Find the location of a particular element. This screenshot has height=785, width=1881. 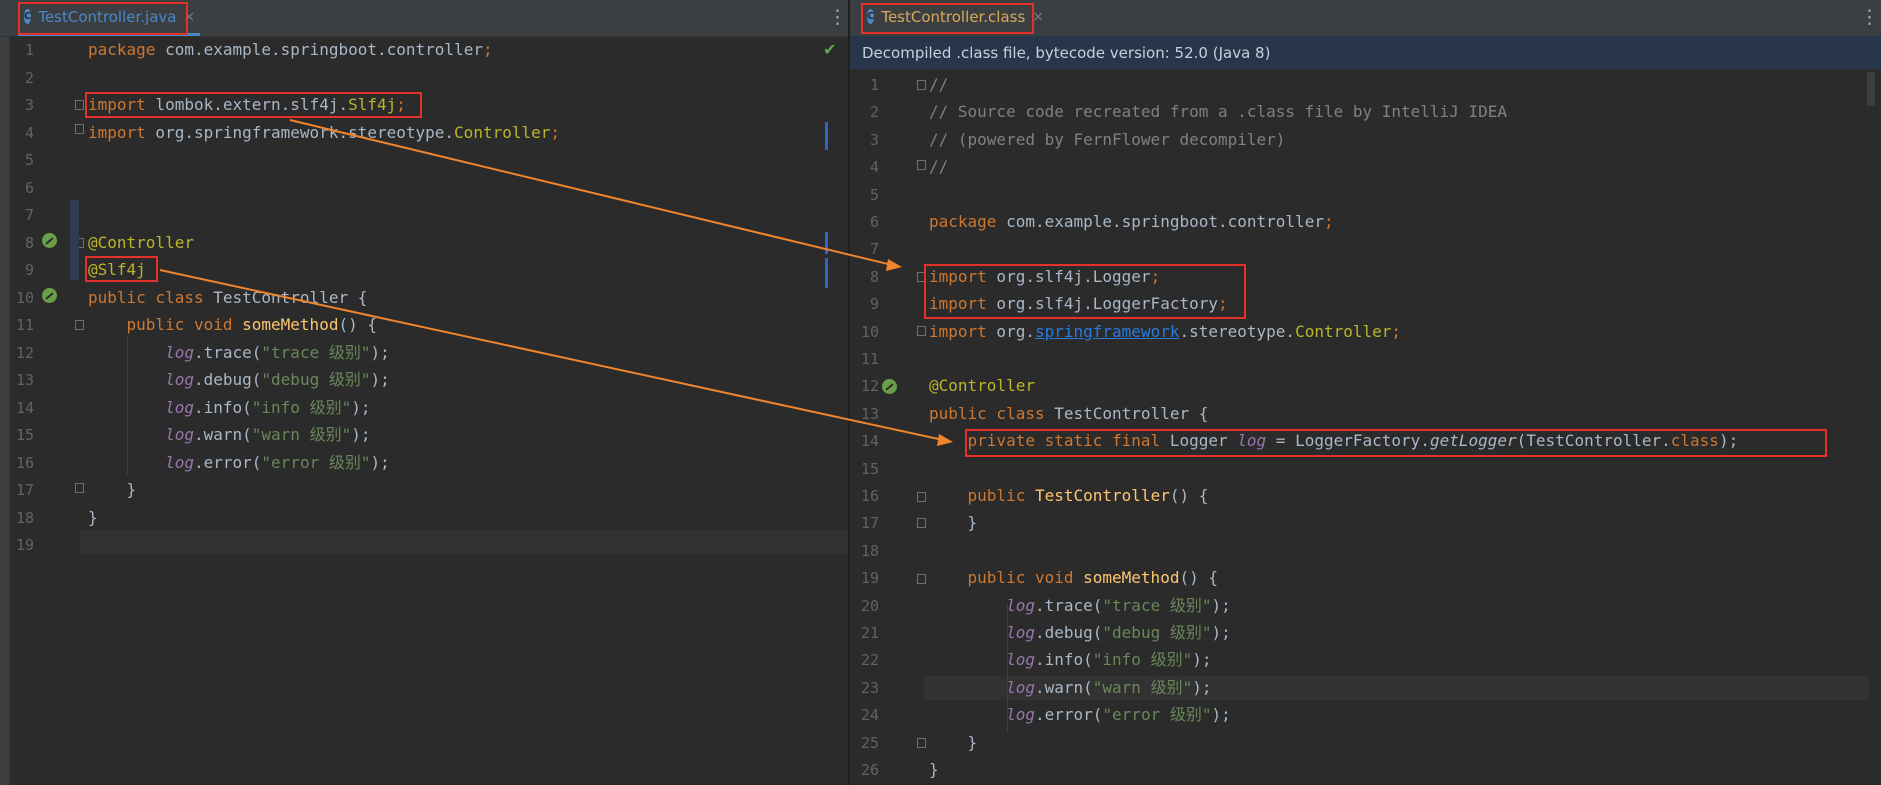

arrow-import-to-imports is located at coordinates (591, 192).